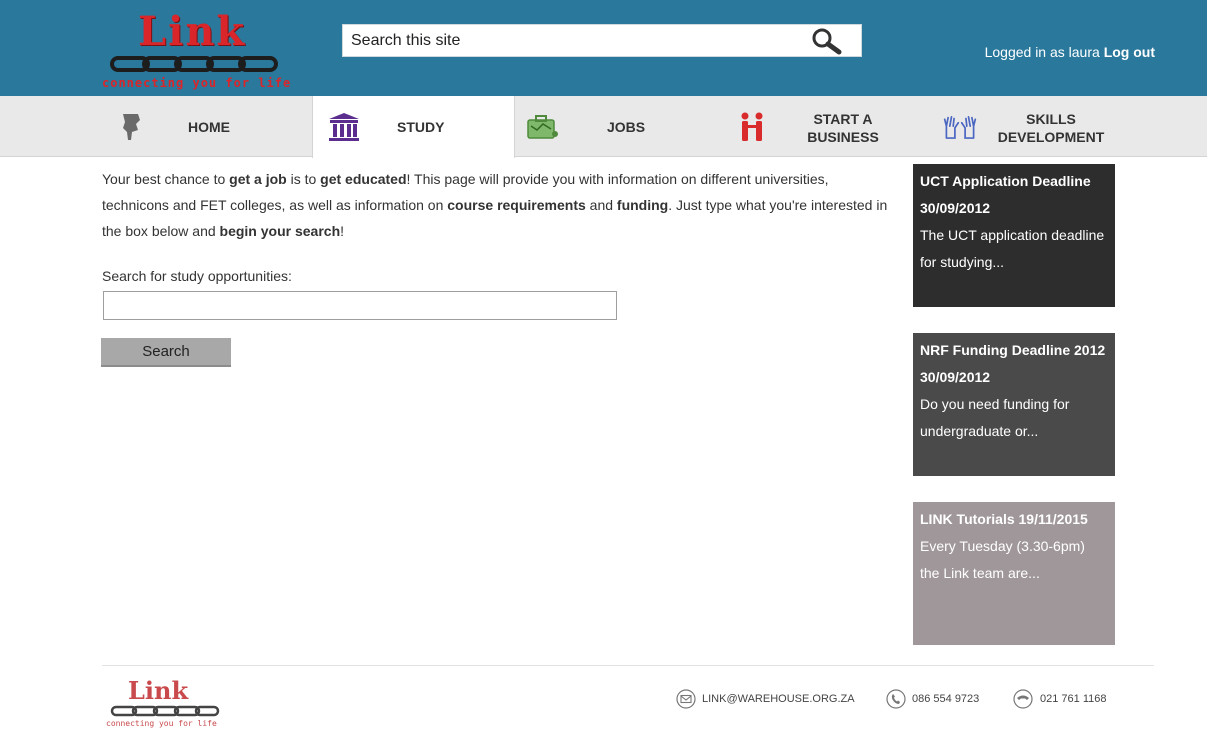  What do you see at coordinates (161, 723) in the screenshot?
I see `footer-logo-tagline: connecting you for life` at bounding box center [161, 723].